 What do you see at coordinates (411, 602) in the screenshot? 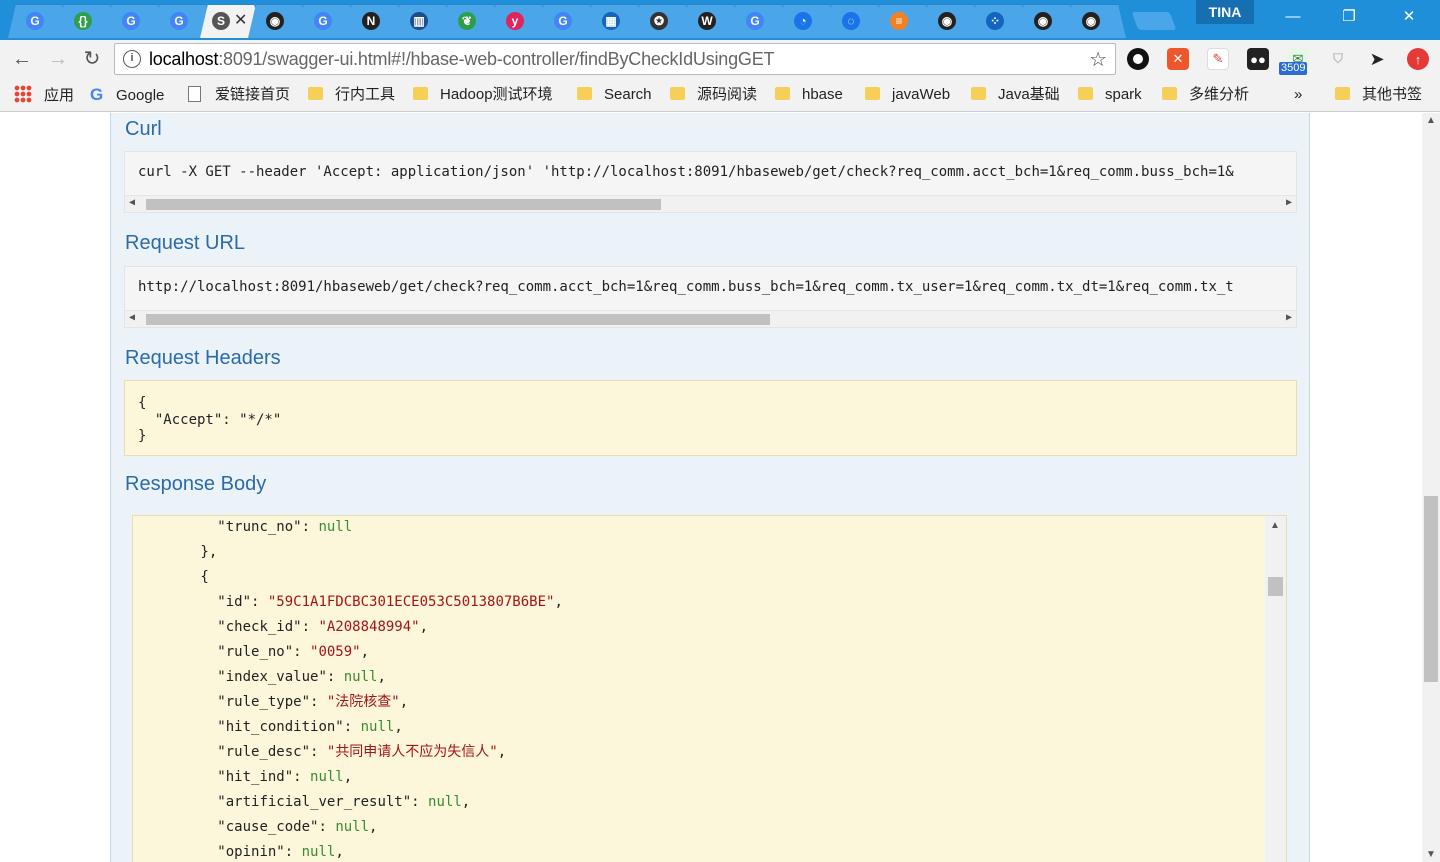
I see `json-value: "59C1A1FDCBC301ECE053C5013807B6BE"` at bounding box center [411, 602].